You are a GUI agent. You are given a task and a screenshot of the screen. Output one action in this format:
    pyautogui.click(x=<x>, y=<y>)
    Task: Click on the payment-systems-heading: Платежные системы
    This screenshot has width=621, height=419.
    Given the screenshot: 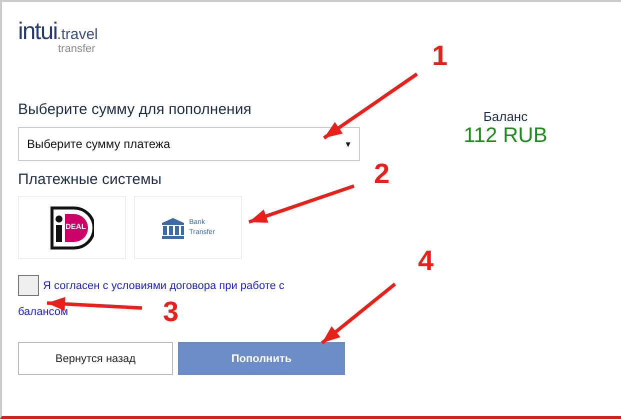 What is the action you would take?
    pyautogui.click(x=90, y=179)
    